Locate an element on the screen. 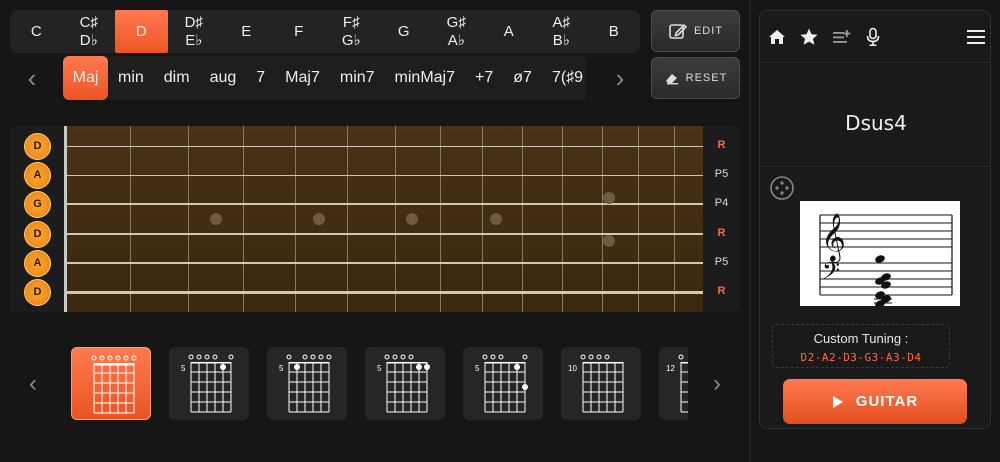  tuning-box: Custom Tuning : D2-A2-D3-G3-A3-D4 is located at coordinates (861, 346).